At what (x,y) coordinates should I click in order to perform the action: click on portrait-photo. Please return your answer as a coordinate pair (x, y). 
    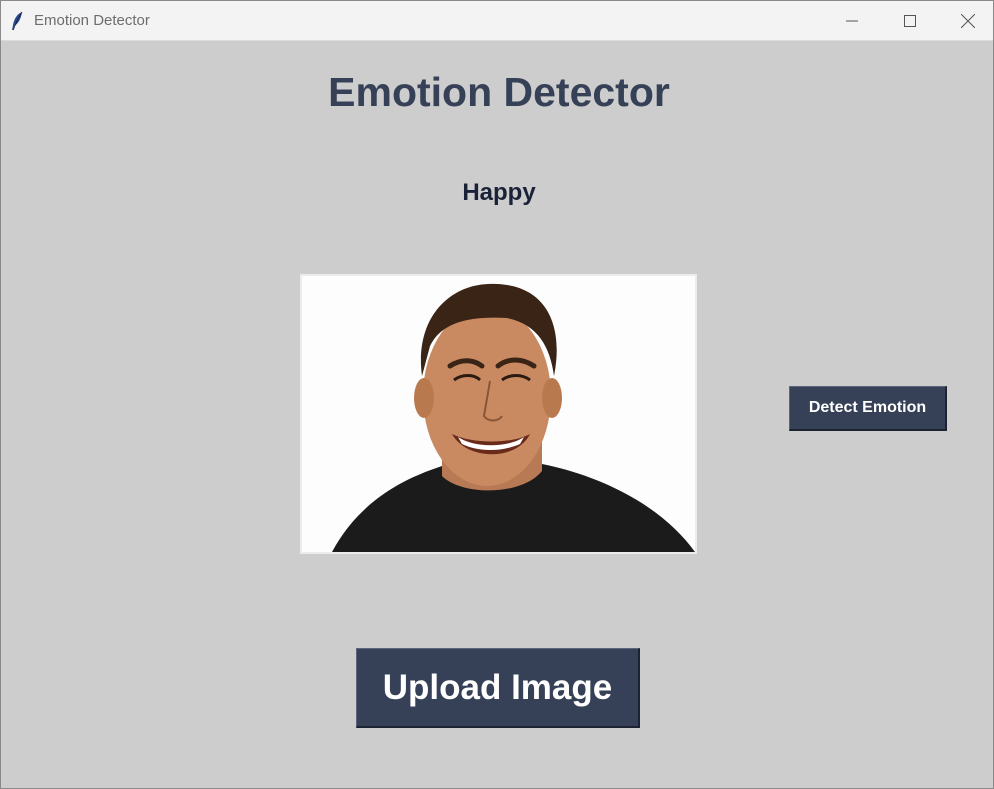
    Looking at the image, I should click on (498, 414).